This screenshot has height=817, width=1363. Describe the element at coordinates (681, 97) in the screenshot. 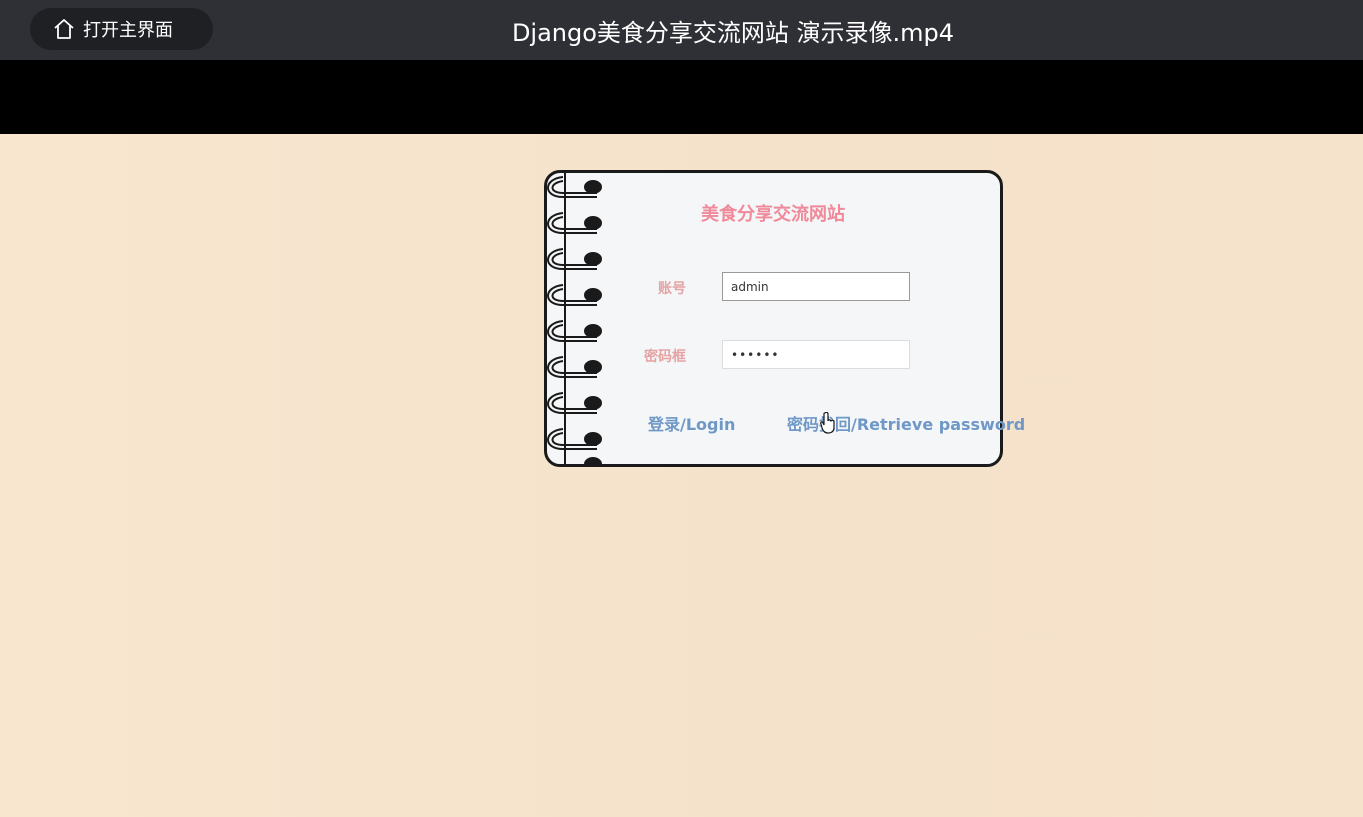

I see `video-letterbox` at that location.